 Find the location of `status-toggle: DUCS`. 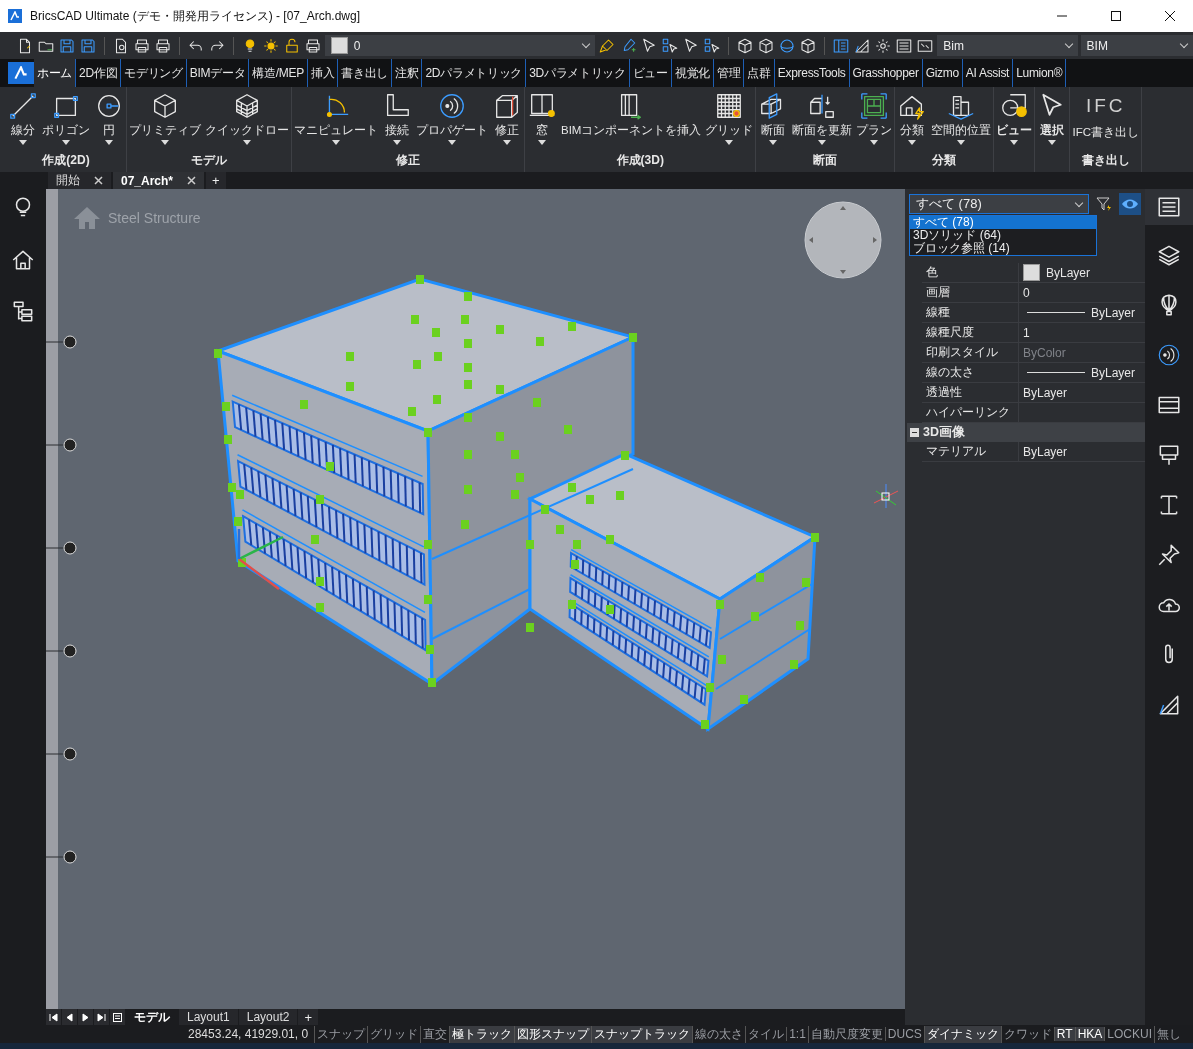

status-toggle: DUCS is located at coordinates (904, 1034).